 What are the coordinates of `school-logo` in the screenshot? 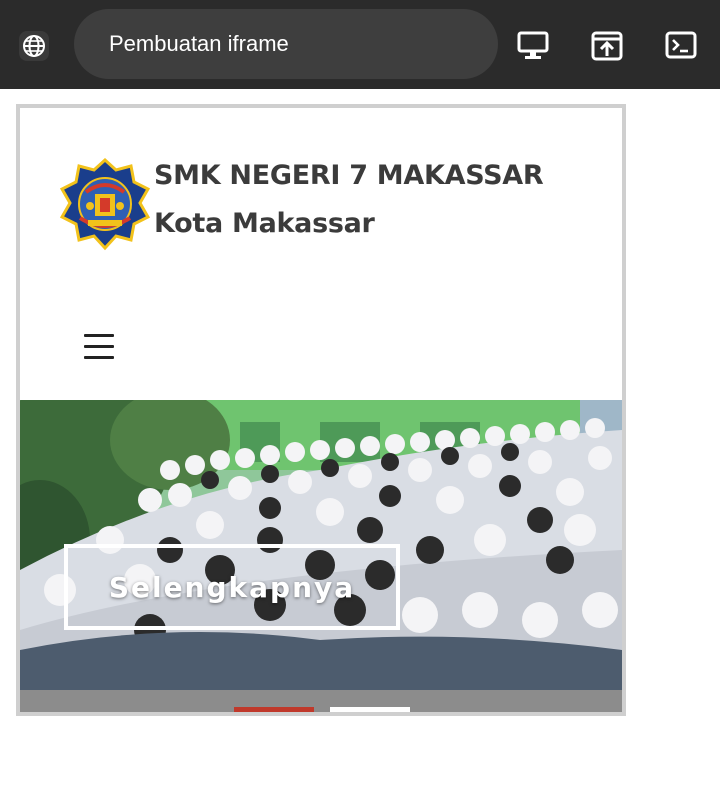 It's located at (105, 204).